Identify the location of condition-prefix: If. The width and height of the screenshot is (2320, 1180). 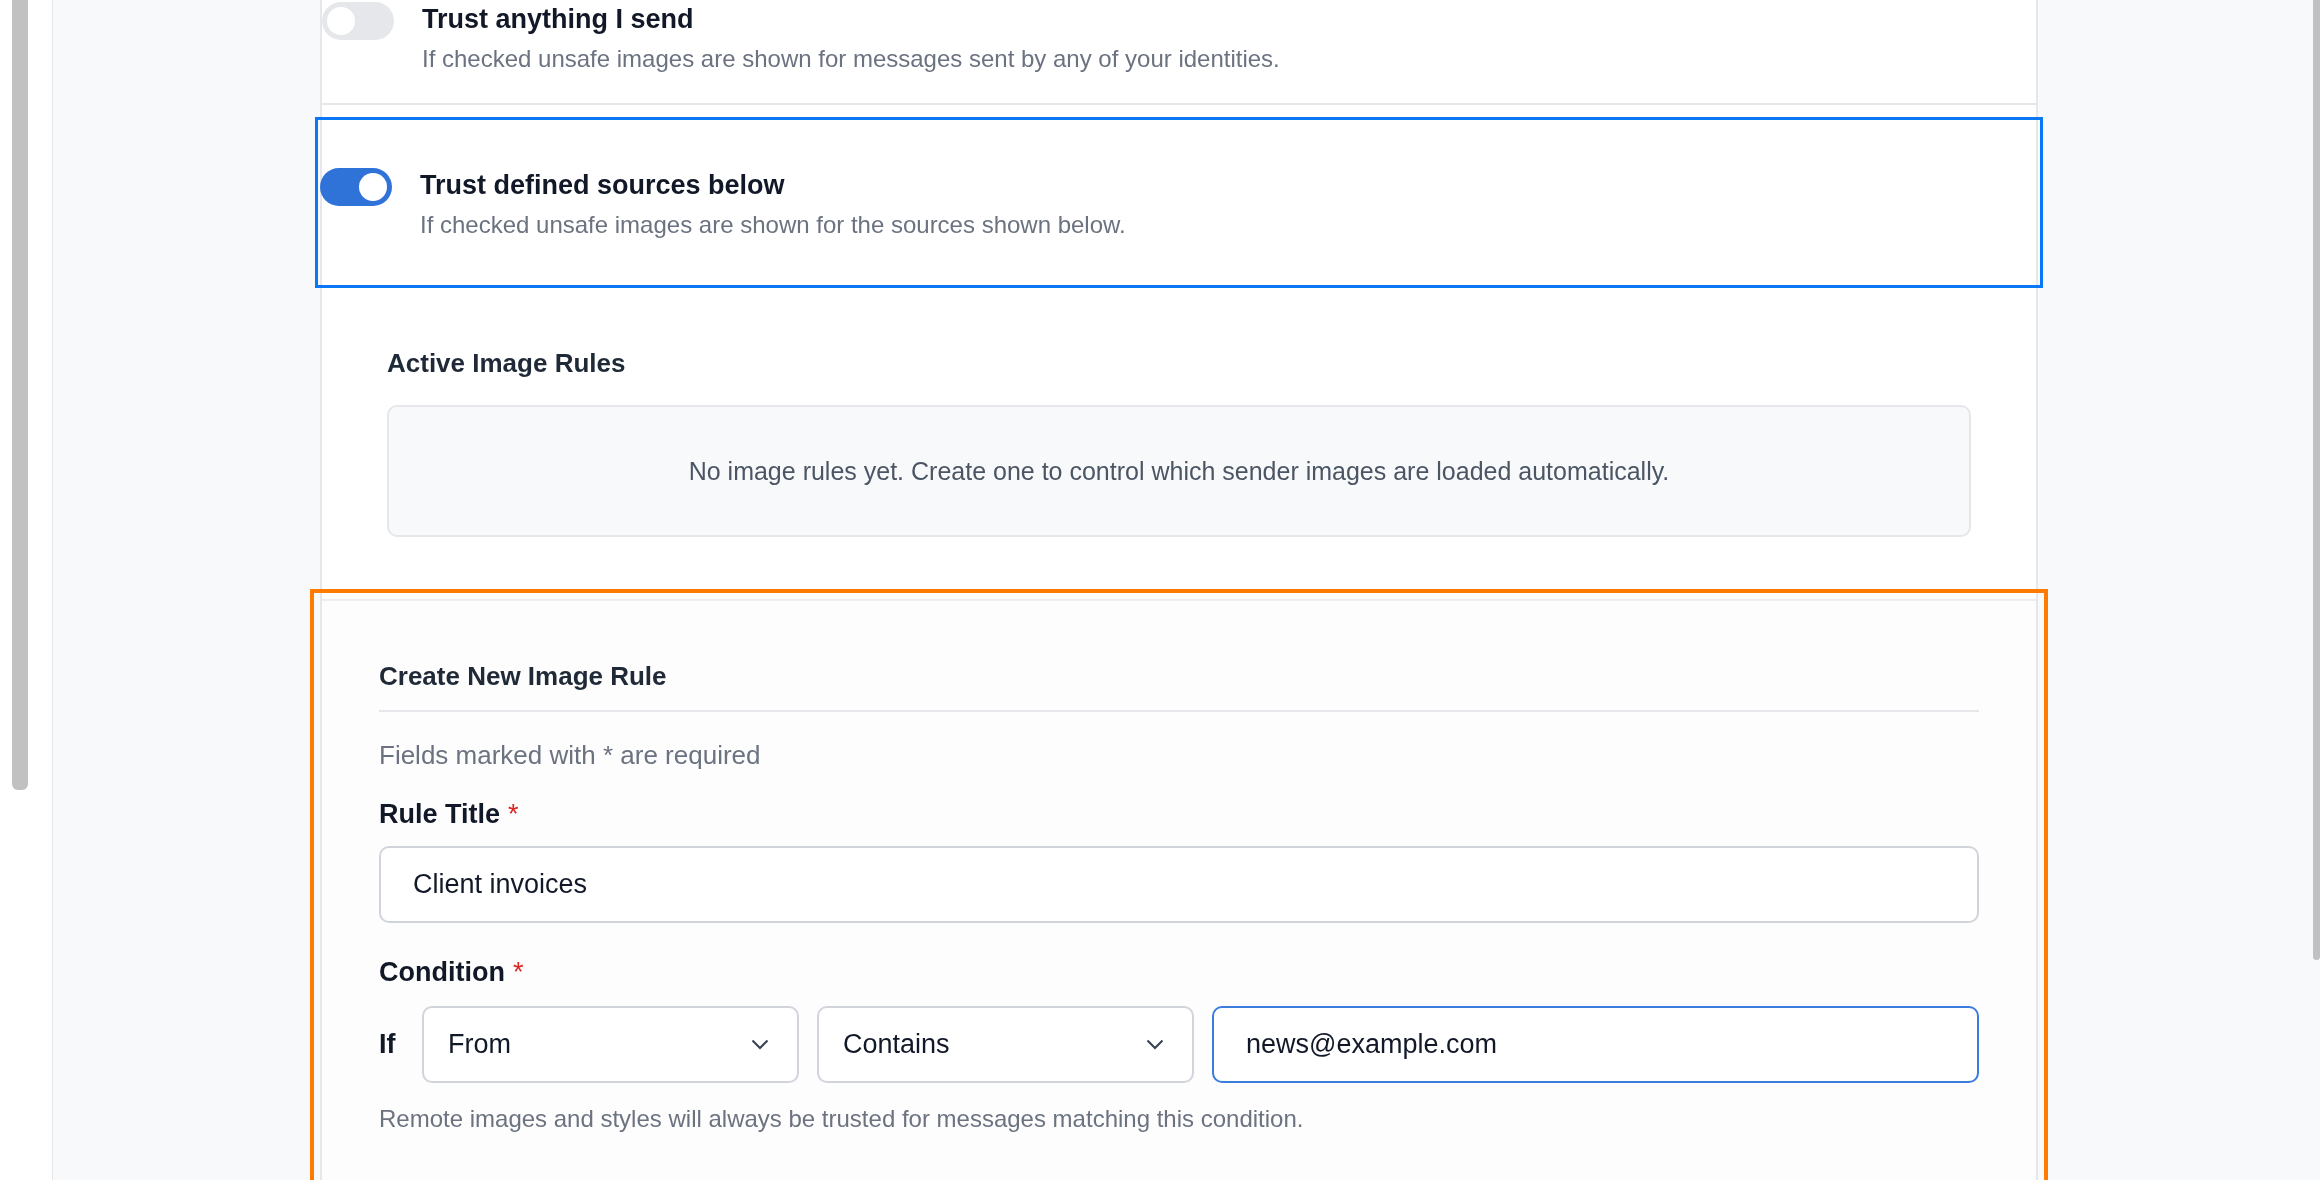
(388, 1044).